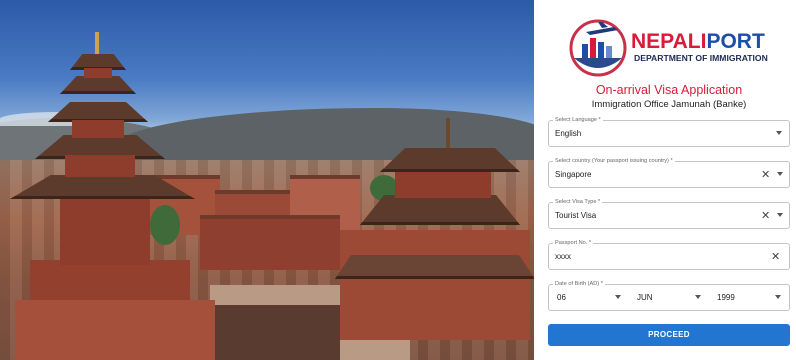 This screenshot has height=360, width=796. What do you see at coordinates (579, 284) in the screenshot?
I see `dob-label: Date of Birth (AD) *` at bounding box center [579, 284].